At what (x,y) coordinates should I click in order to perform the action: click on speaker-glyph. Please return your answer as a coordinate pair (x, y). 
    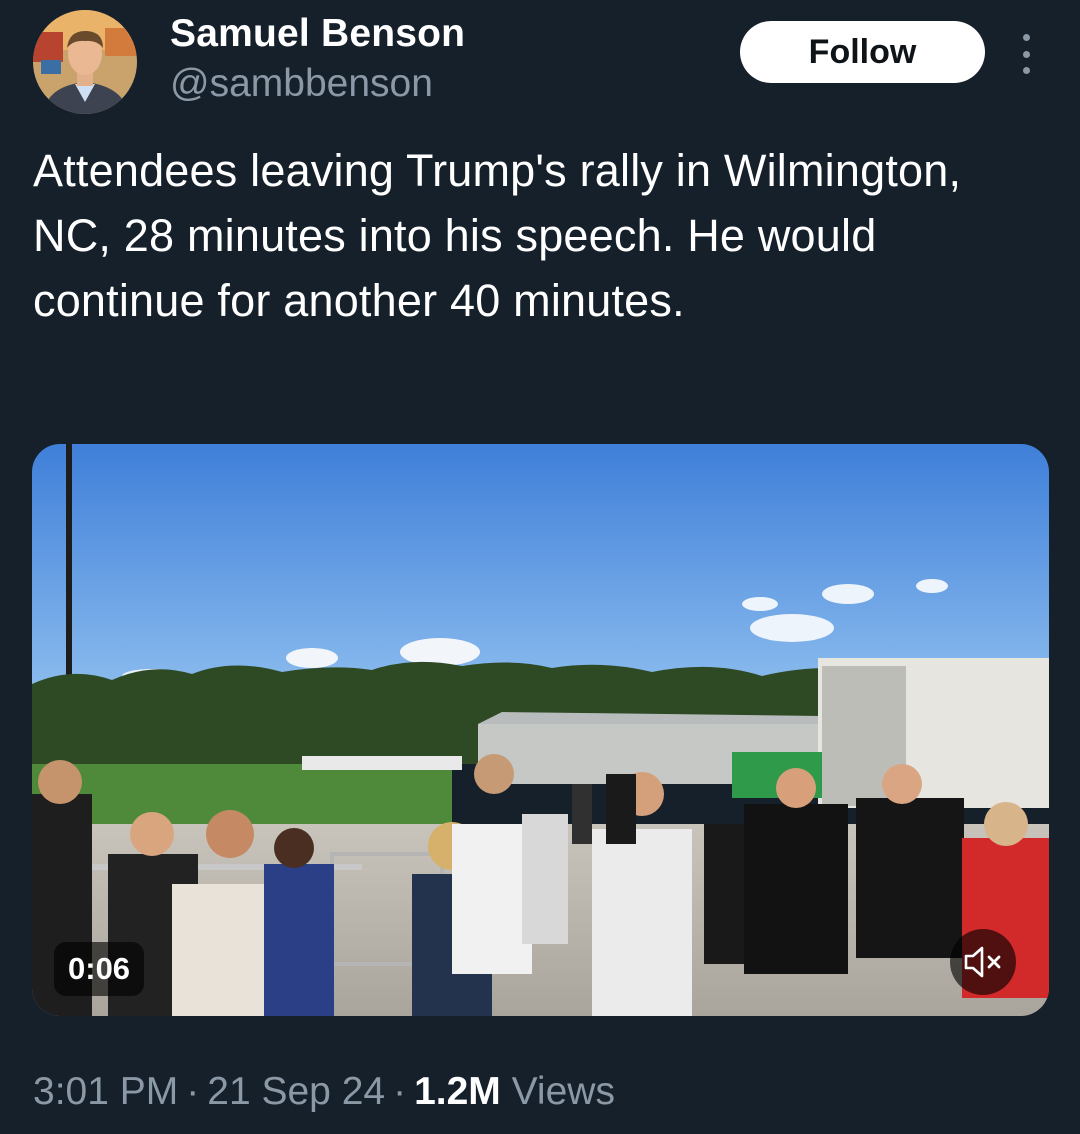
    Looking at the image, I should click on (982, 962).